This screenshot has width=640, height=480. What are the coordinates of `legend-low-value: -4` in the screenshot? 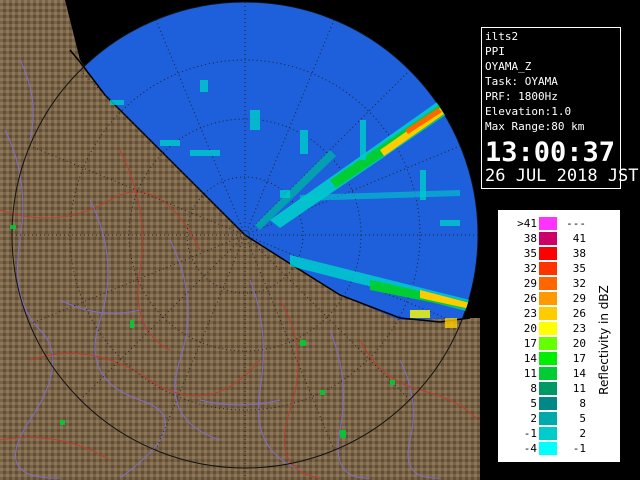 It's located at (530, 448).